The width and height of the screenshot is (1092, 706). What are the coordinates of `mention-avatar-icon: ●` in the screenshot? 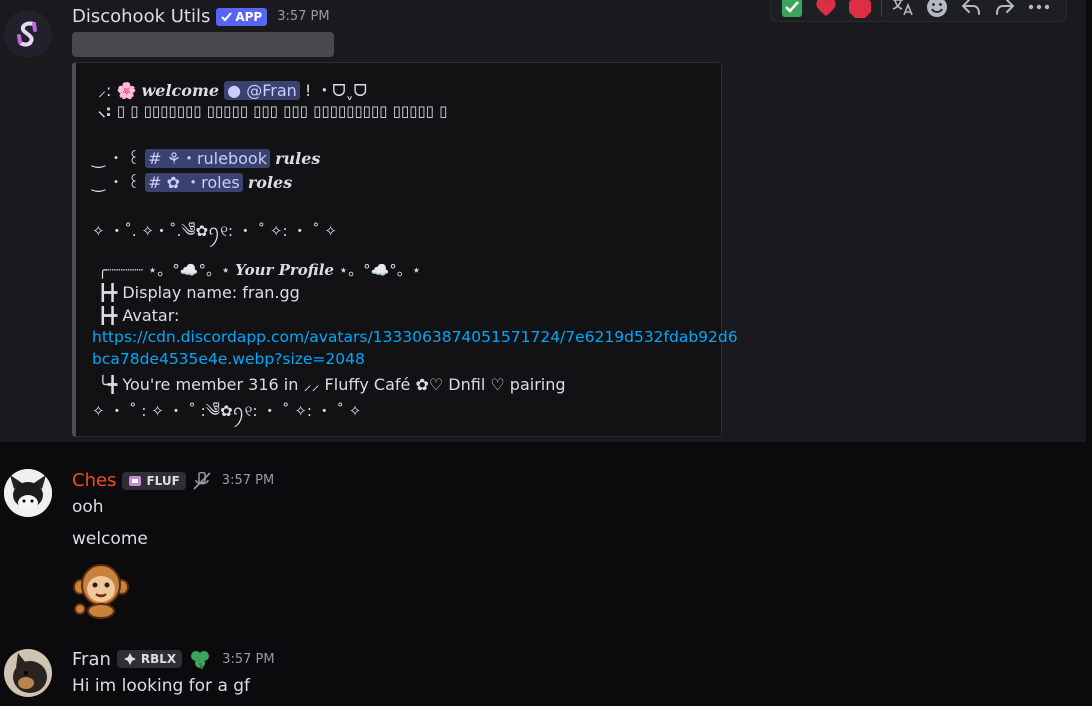 It's located at (234, 90).